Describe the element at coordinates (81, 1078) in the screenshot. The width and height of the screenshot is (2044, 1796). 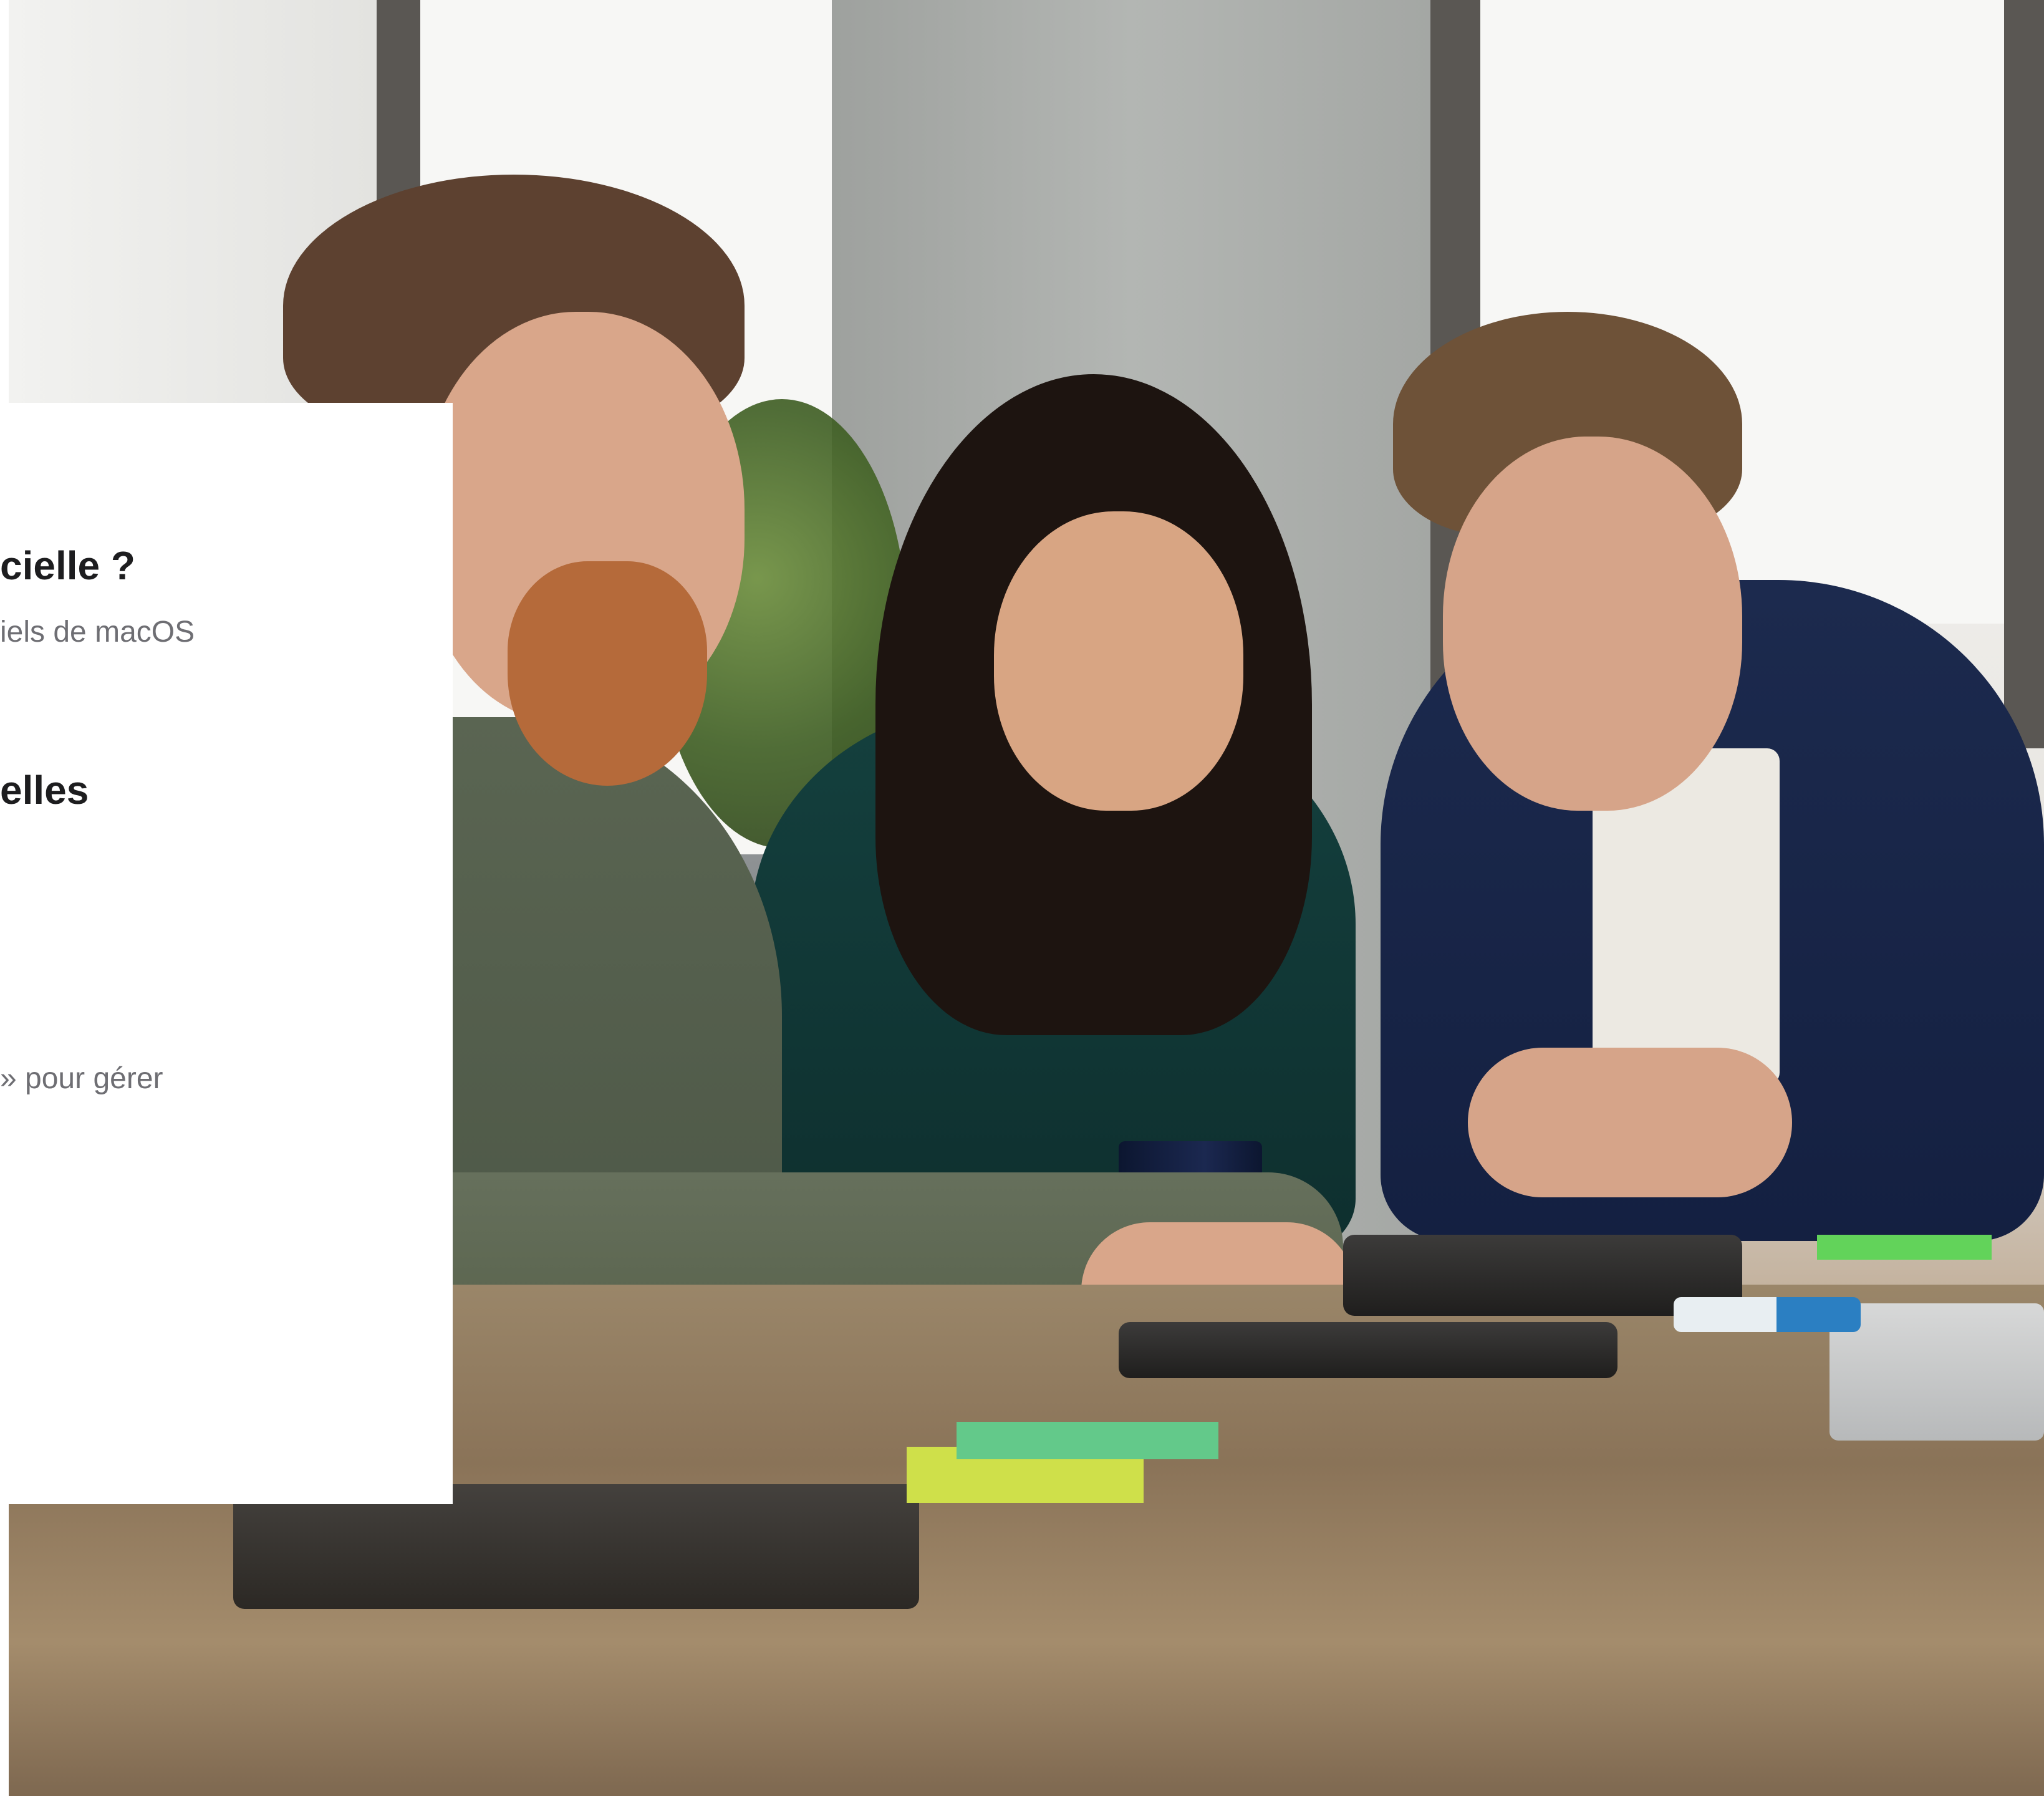
I see `card-text-2: » pour gérer` at that location.